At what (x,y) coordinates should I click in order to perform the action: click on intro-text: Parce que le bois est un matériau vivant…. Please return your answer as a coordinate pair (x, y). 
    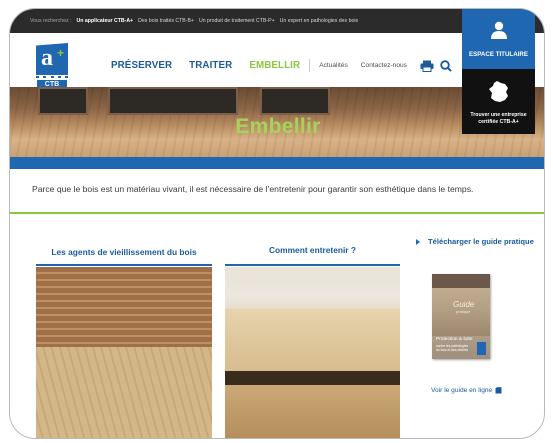
    Looking at the image, I should click on (253, 189).